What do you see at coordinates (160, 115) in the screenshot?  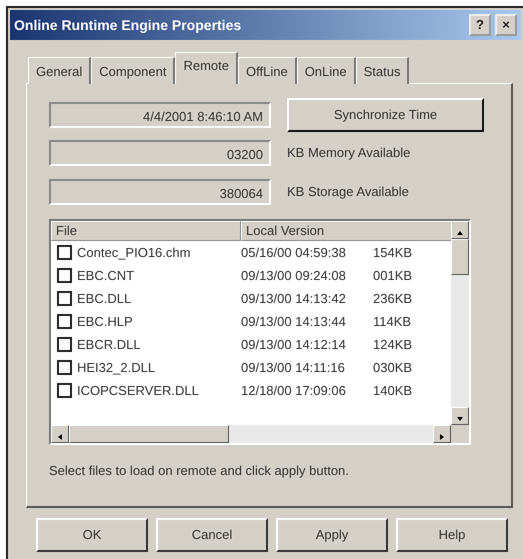 I see `date-time-field: 4/4/2001 8:46:10 AM` at bounding box center [160, 115].